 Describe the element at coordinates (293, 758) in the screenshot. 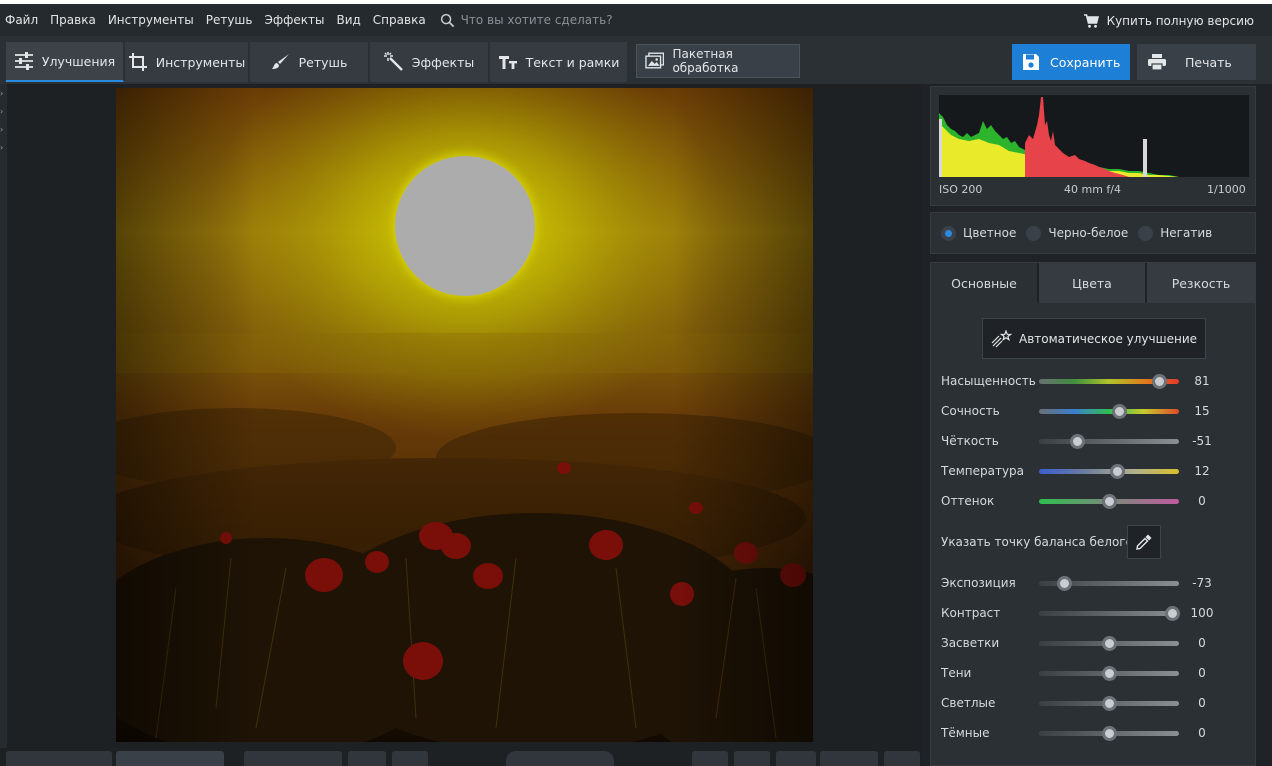

I see `rotate-button` at that location.